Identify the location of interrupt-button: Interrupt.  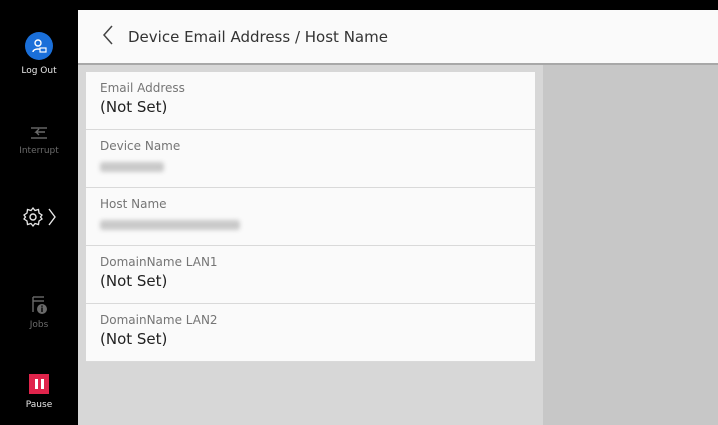
(39, 138).